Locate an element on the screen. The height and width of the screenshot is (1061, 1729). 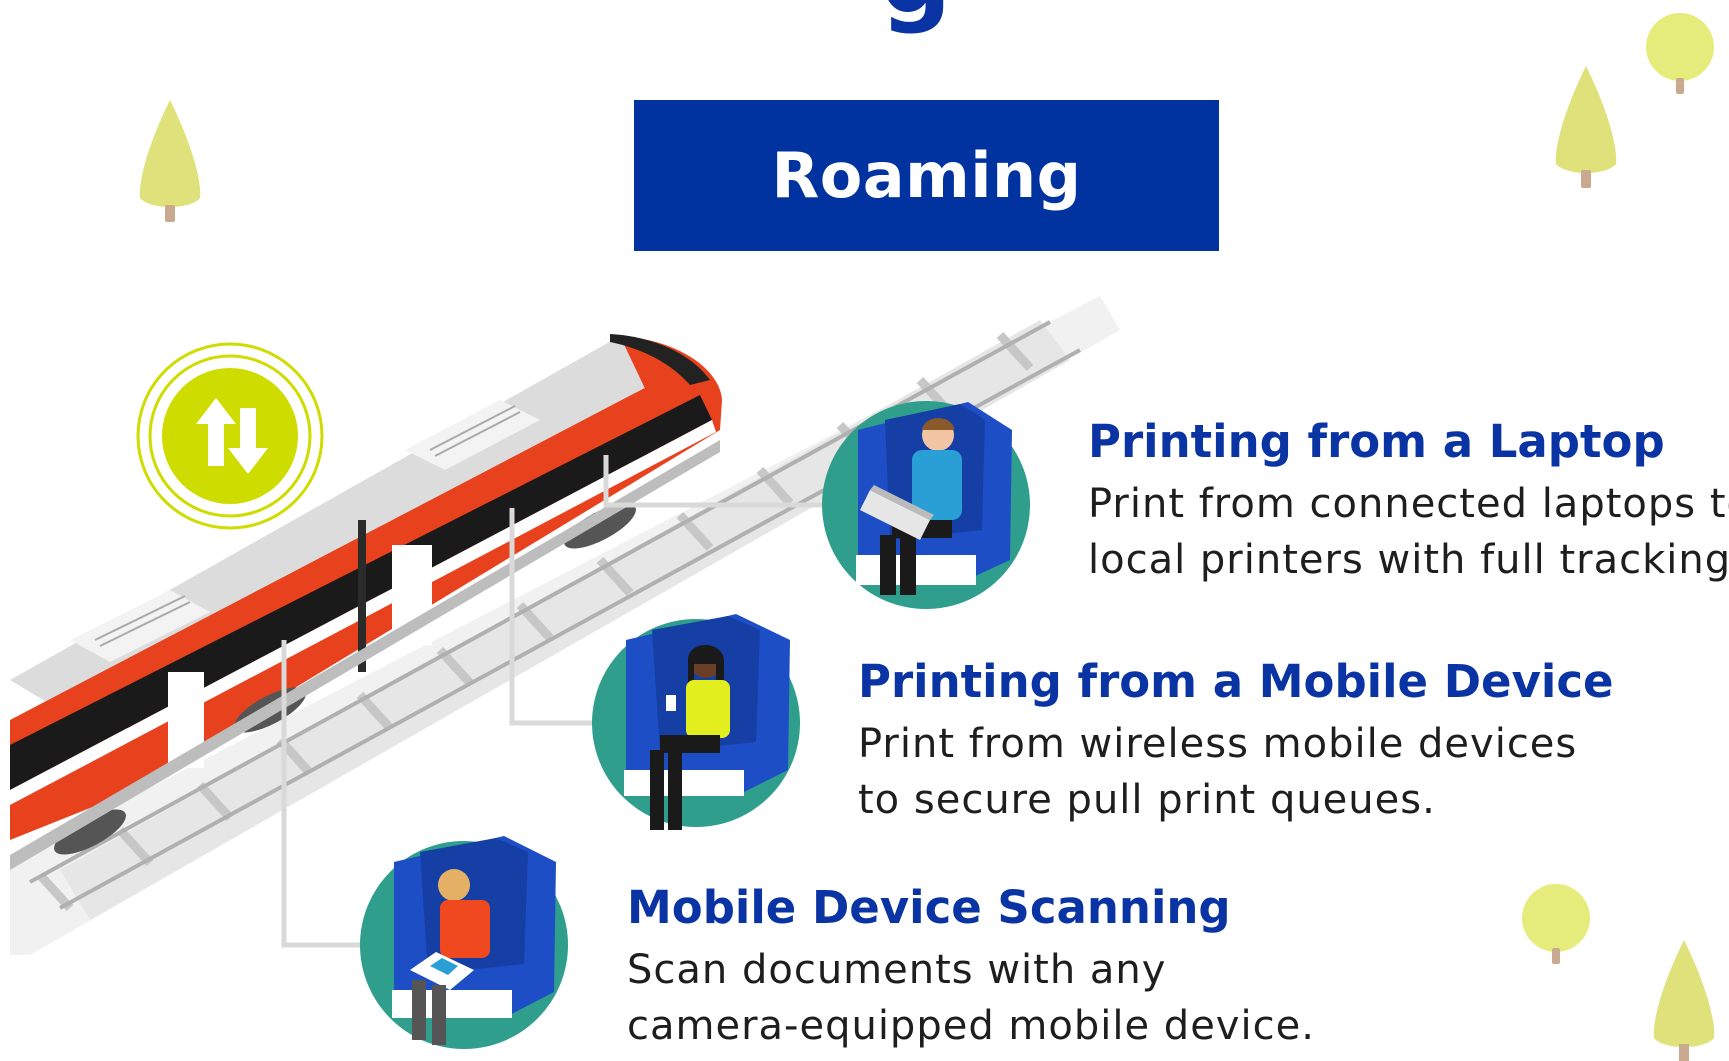
feature-title: Printing from a Mobile Device is located at coordinates (1236, 681).